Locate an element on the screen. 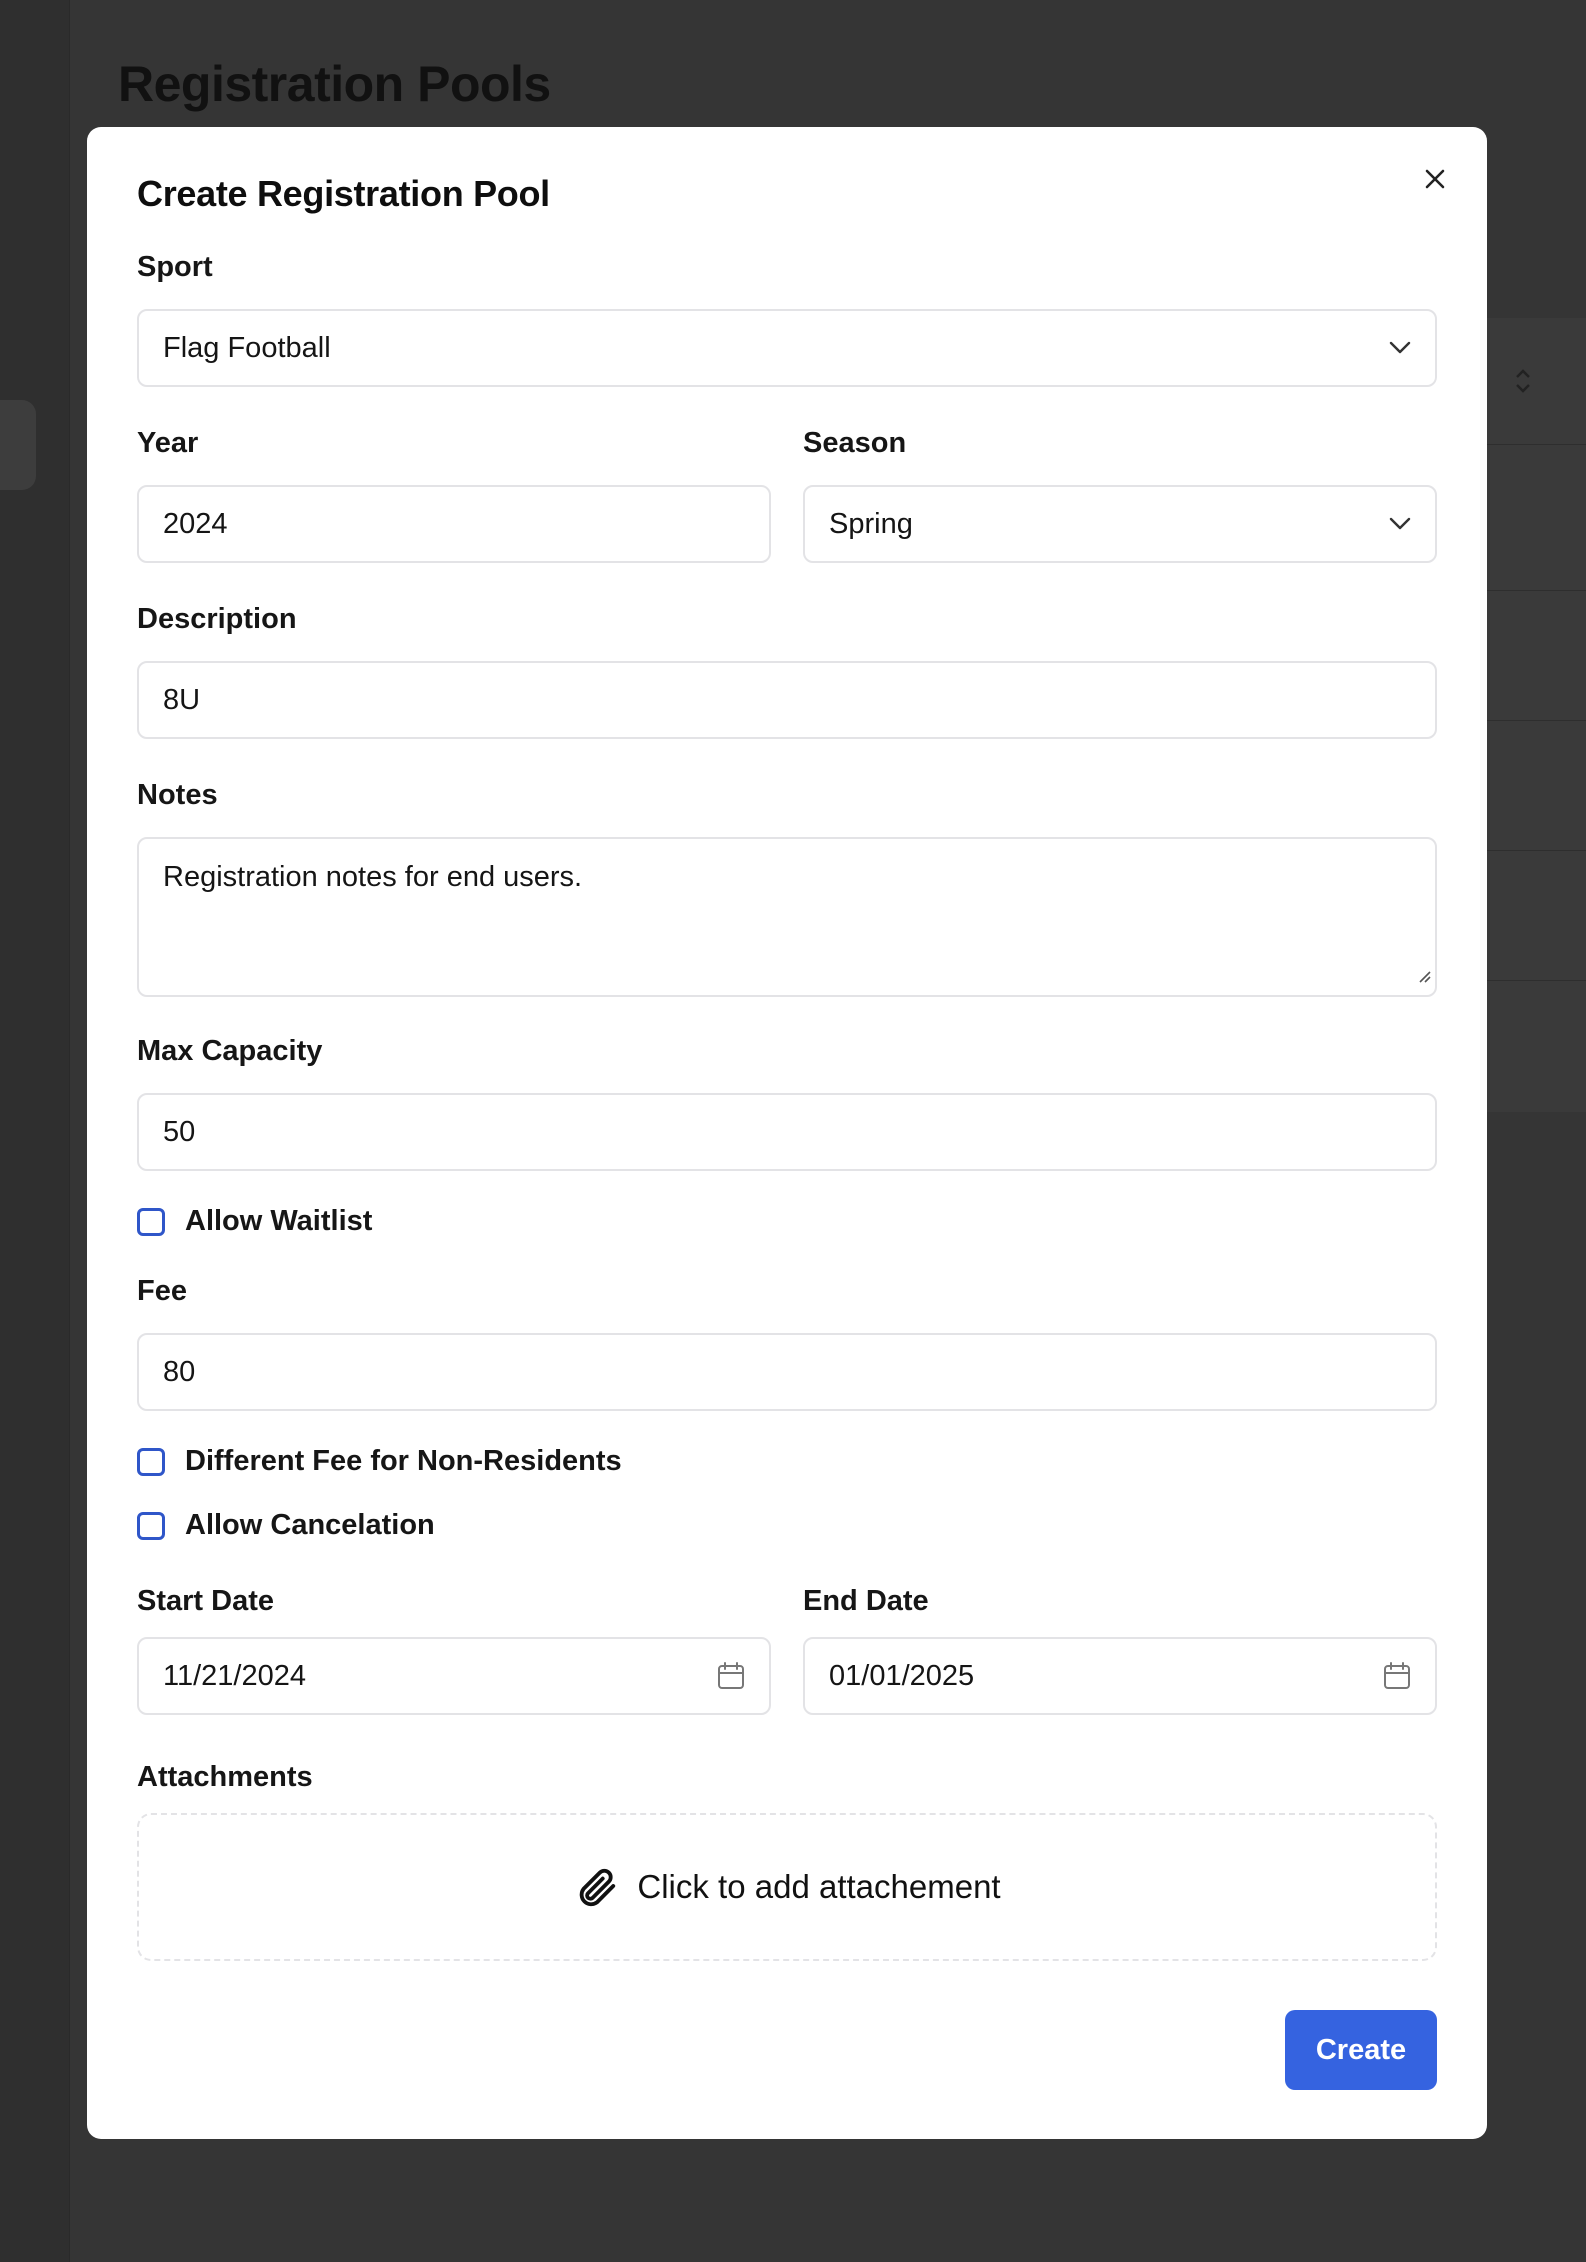 This screenshot has height=2262, width=1586. max-capacity-input: 50 is located at coordinates (787, 1132).